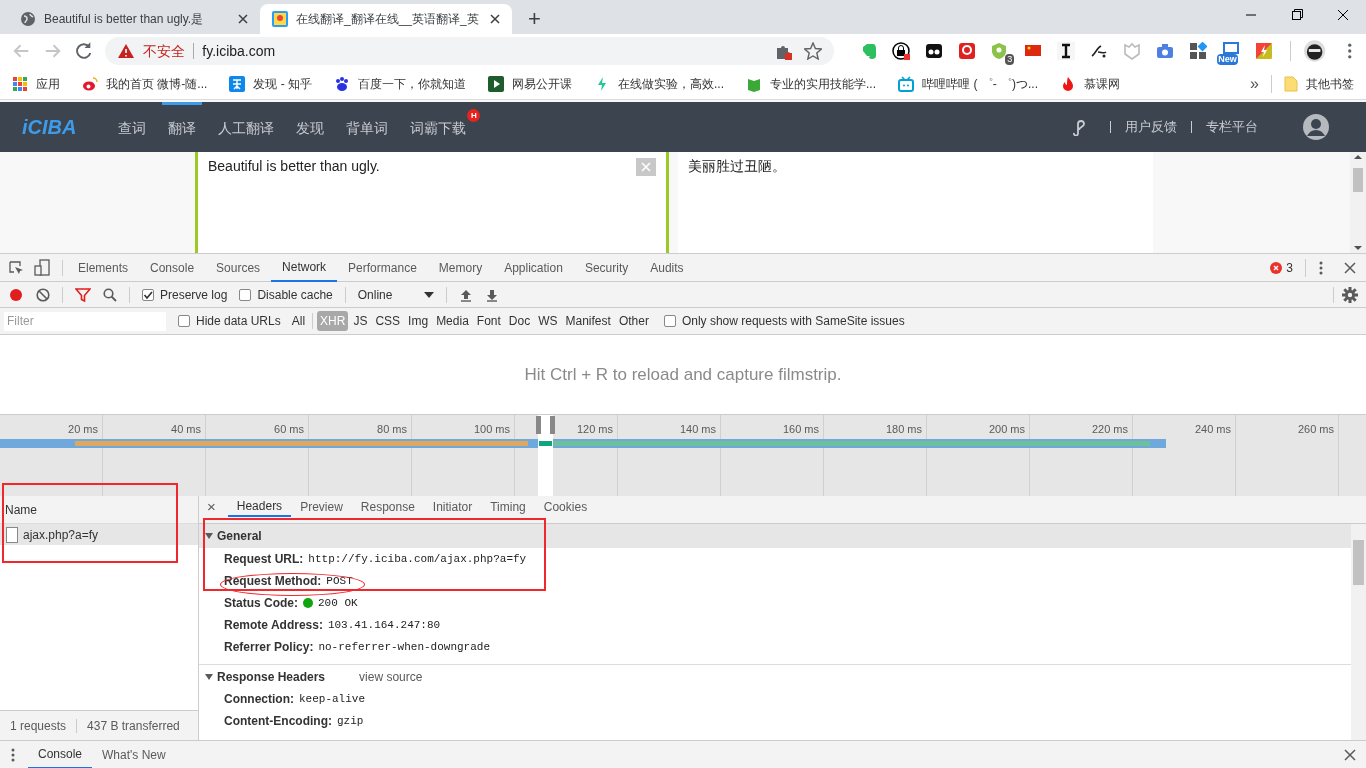 This screenshot has height=768, width=1366. Describe the element at coordinates (298, 321) in the screenshot. I see `type-filter-button: All` at that location.